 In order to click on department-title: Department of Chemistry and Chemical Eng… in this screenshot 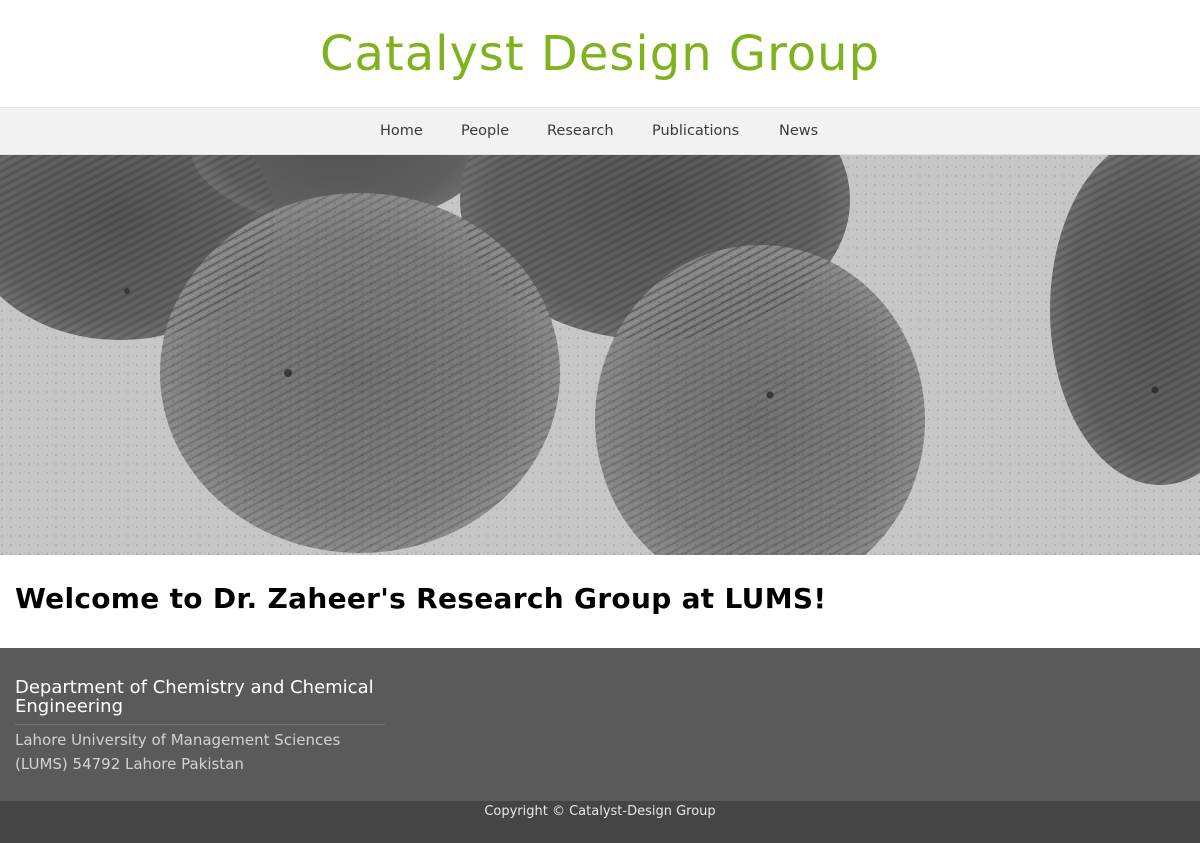, I will do `click(194, 697)`.